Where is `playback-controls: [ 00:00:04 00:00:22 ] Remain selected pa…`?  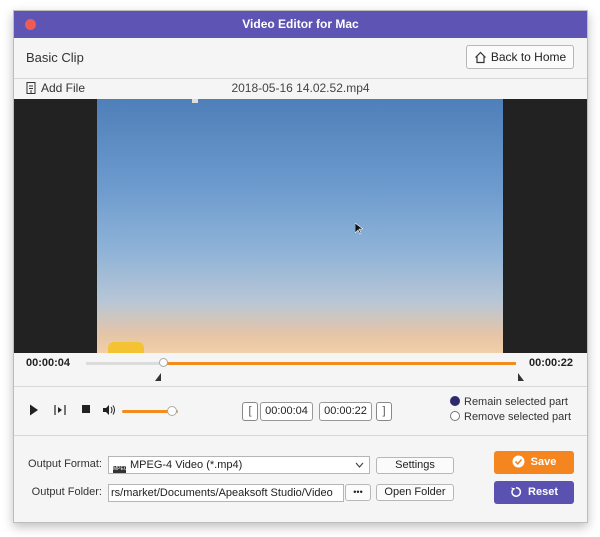
playback-controls: [ 00:00:04 00:00:22 ] Remain selected pa… is located at coordinates (300, 411).